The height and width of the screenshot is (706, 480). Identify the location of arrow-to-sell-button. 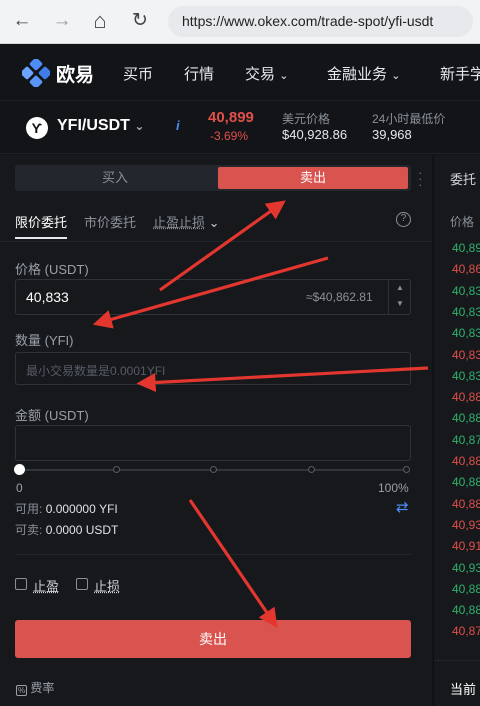
(233, 563).